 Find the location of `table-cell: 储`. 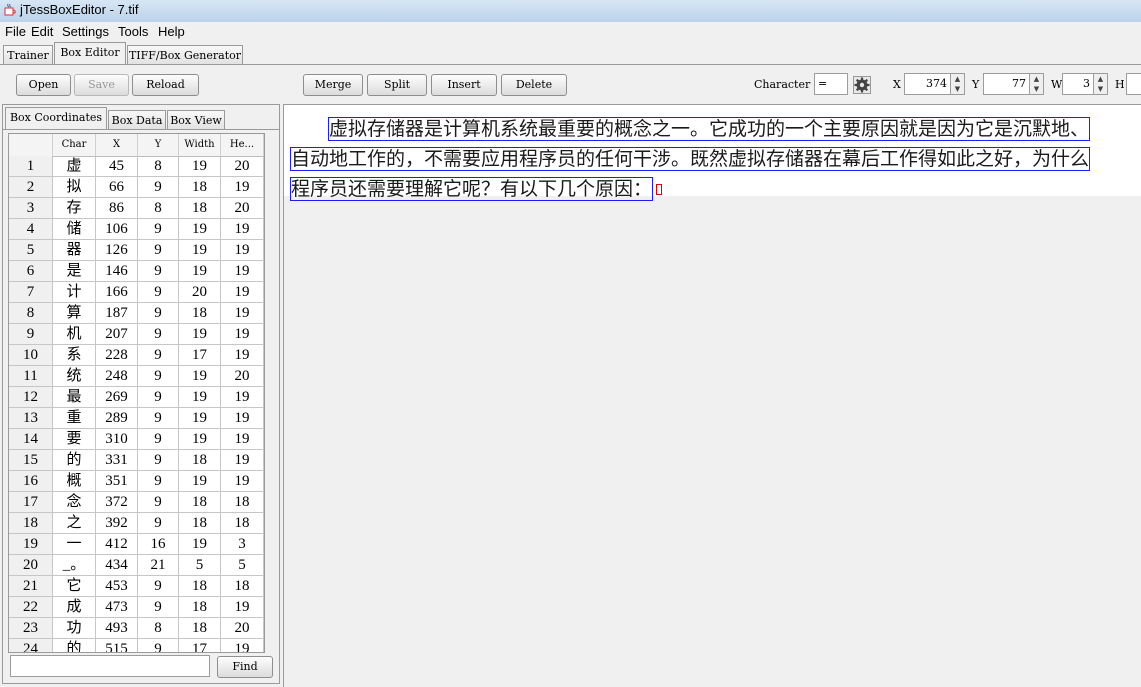

table-cell: 储 is located at coordinates (74, 229).